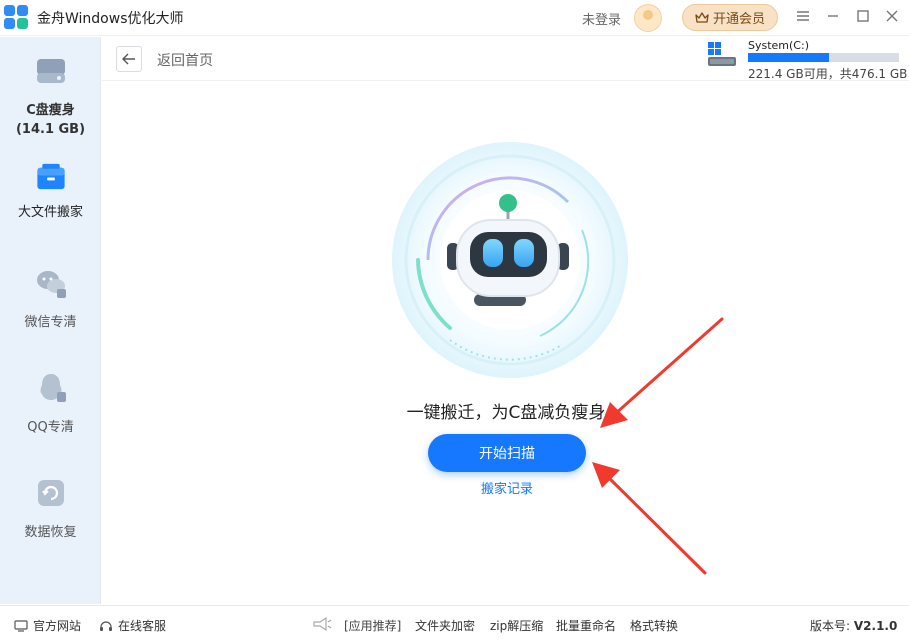 The height and width of the screenshot is (641, 909). I want to click on vip-label: 开通会员, so click(738, 19).